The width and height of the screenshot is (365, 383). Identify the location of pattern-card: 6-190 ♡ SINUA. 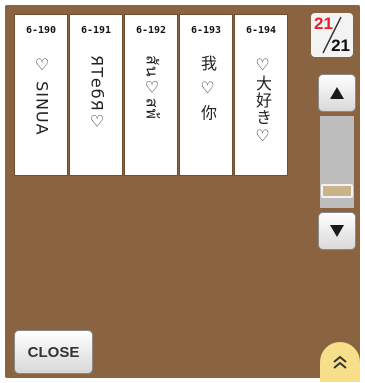
(41, 95).